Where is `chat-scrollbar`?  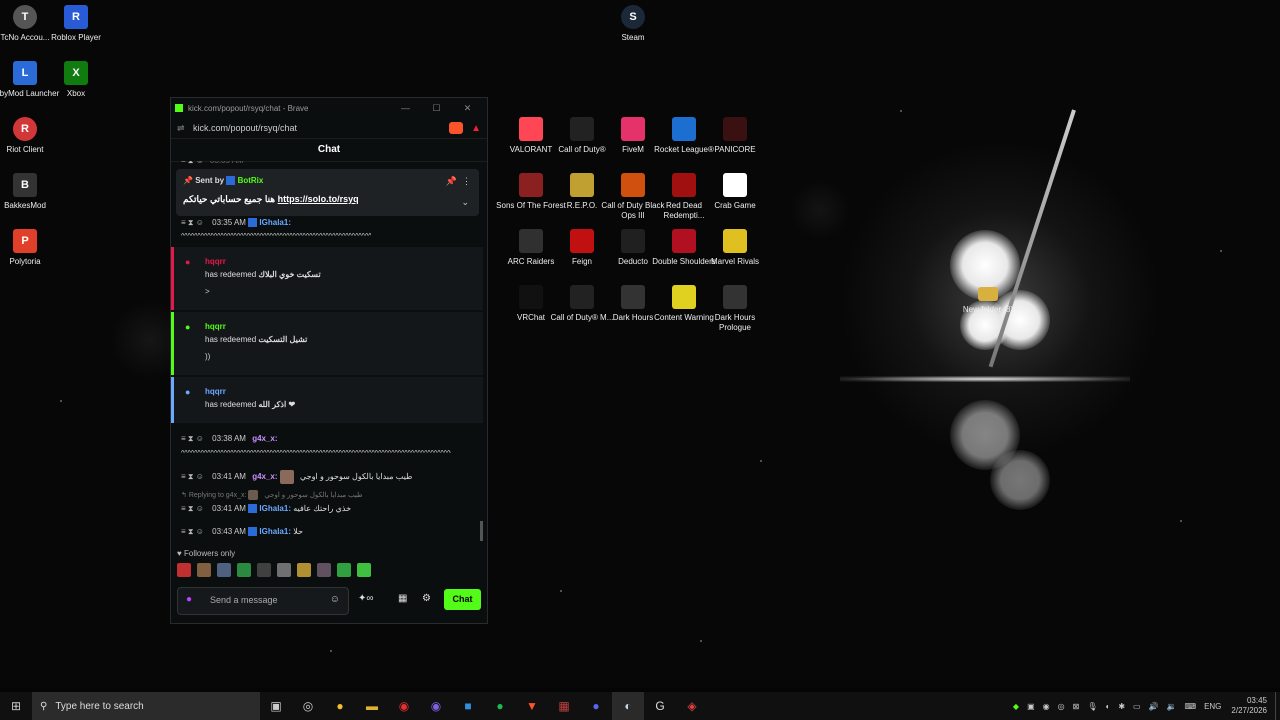
chat-scrollbar is located at coordinates (481, 531).